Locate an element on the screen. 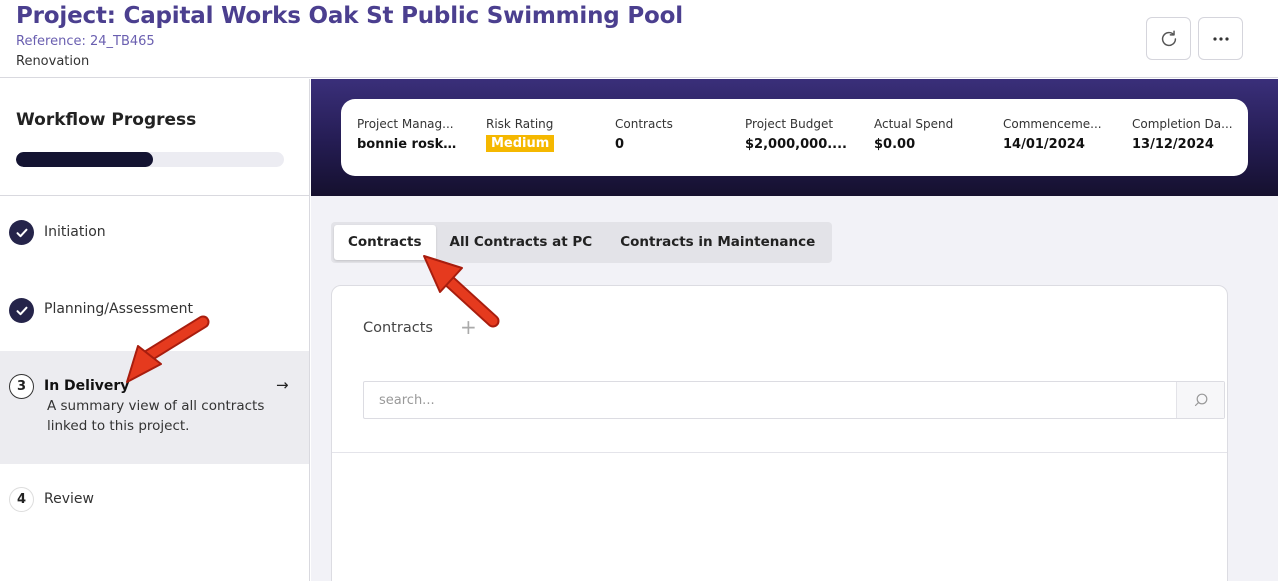 This screenshot has height=581, width=1278. workflow-step-label: Review is located at coordinates (69, 499).